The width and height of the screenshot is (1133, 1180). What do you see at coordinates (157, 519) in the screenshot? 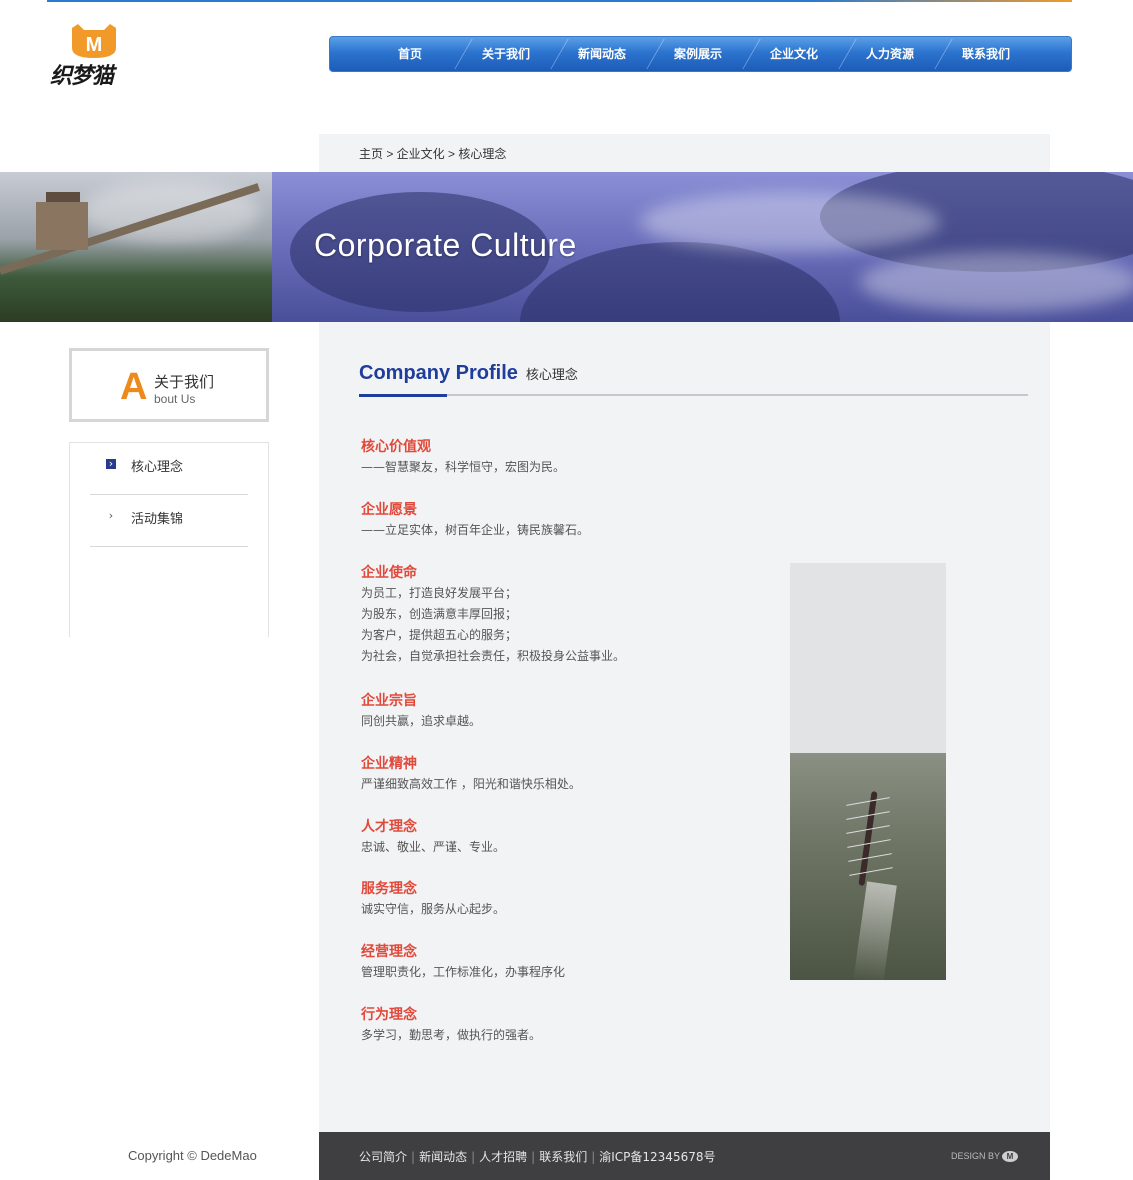
I see `sidebar-item-label: 活动集锦` at bounding box center [157, 519].